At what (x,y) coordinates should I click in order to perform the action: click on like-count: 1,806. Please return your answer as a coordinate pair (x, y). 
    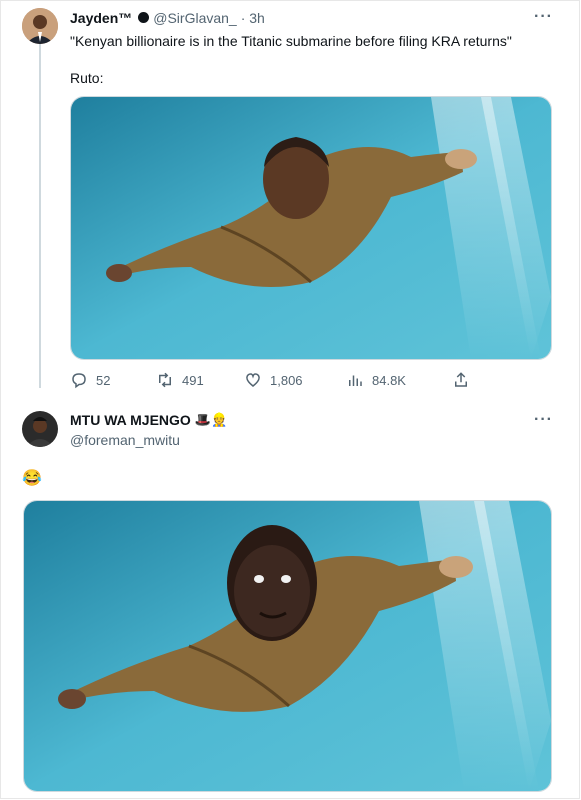
    Looking at the image, I should click on (286, 380).